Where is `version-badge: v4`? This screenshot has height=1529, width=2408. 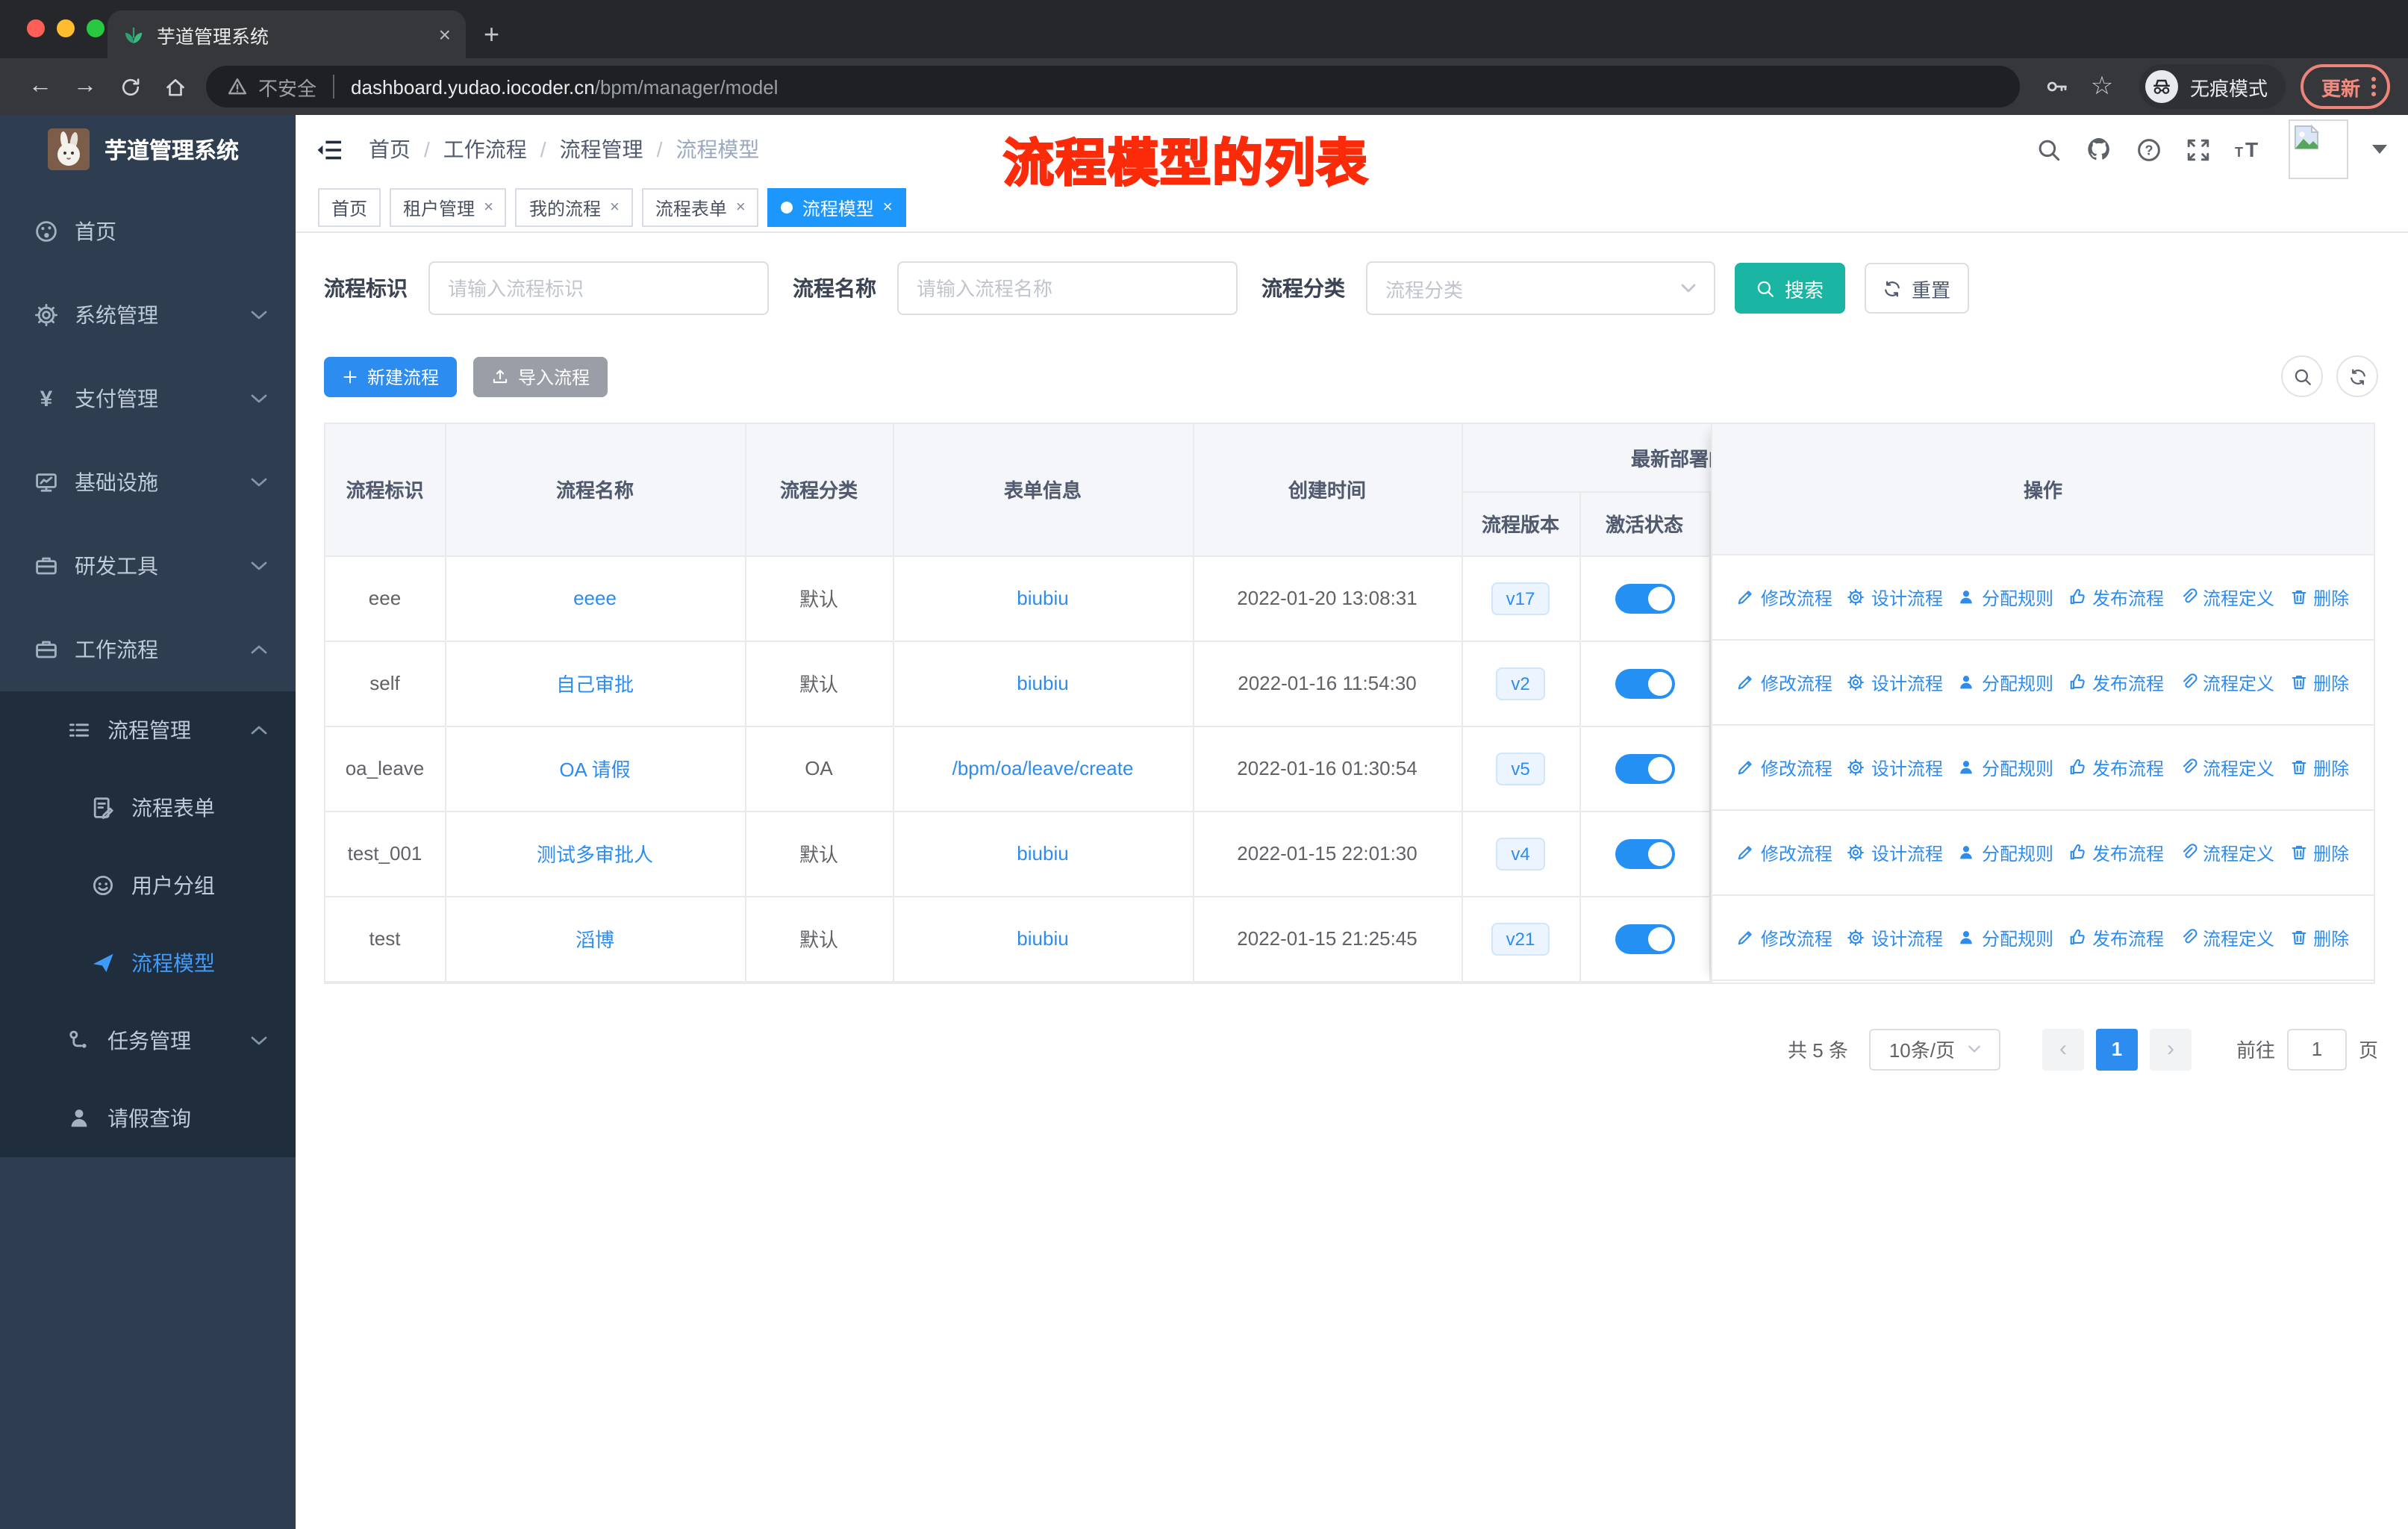
version-badge: v4 is located at coordinates (1520, 854).